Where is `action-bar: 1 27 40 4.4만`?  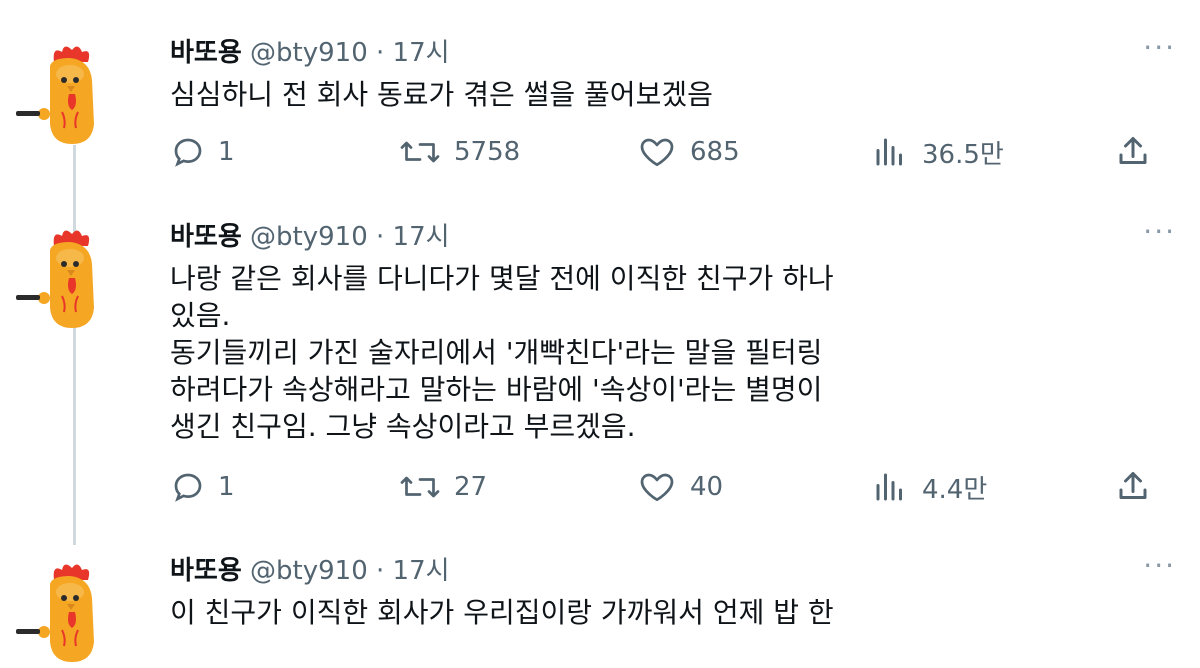
action-bar: 1 27 40 4.4만 is located at coordinates (673, 487).